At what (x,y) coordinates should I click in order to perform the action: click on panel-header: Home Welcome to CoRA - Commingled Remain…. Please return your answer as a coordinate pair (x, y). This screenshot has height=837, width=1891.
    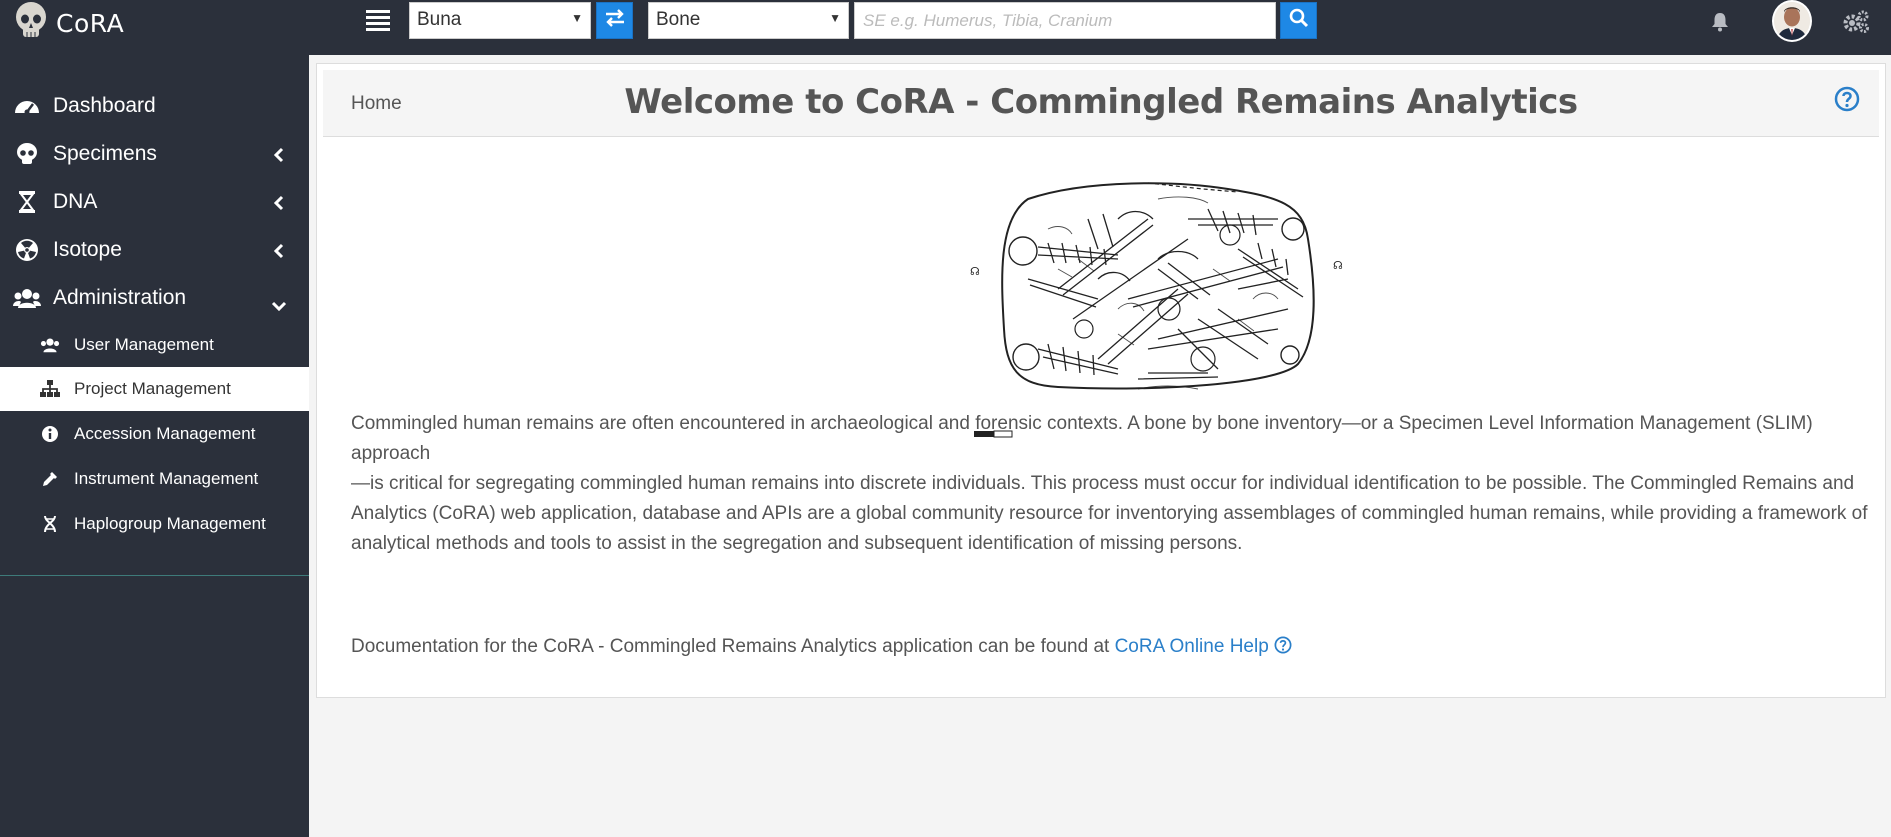
    Looking at the image, I should click on (1101, 103).